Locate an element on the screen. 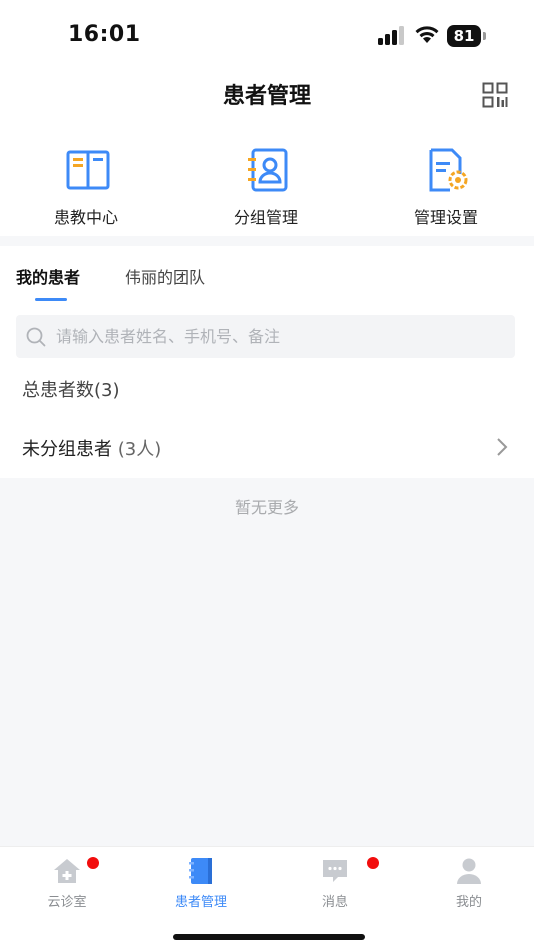 The image size is (534, 950). status-bar: 16:01 81 is located at coordinates (267, 35).